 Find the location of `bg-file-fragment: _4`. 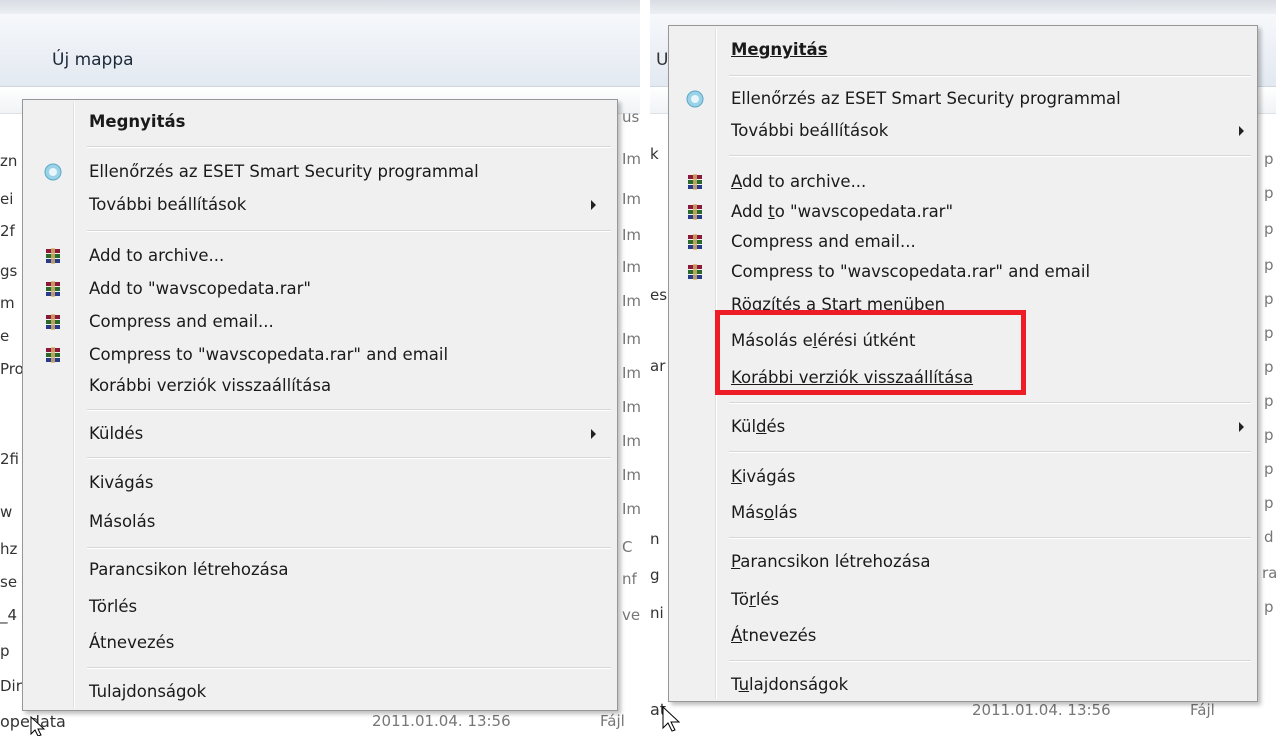

bg-file-fragment: _4 is located at coordinates (9, 615).